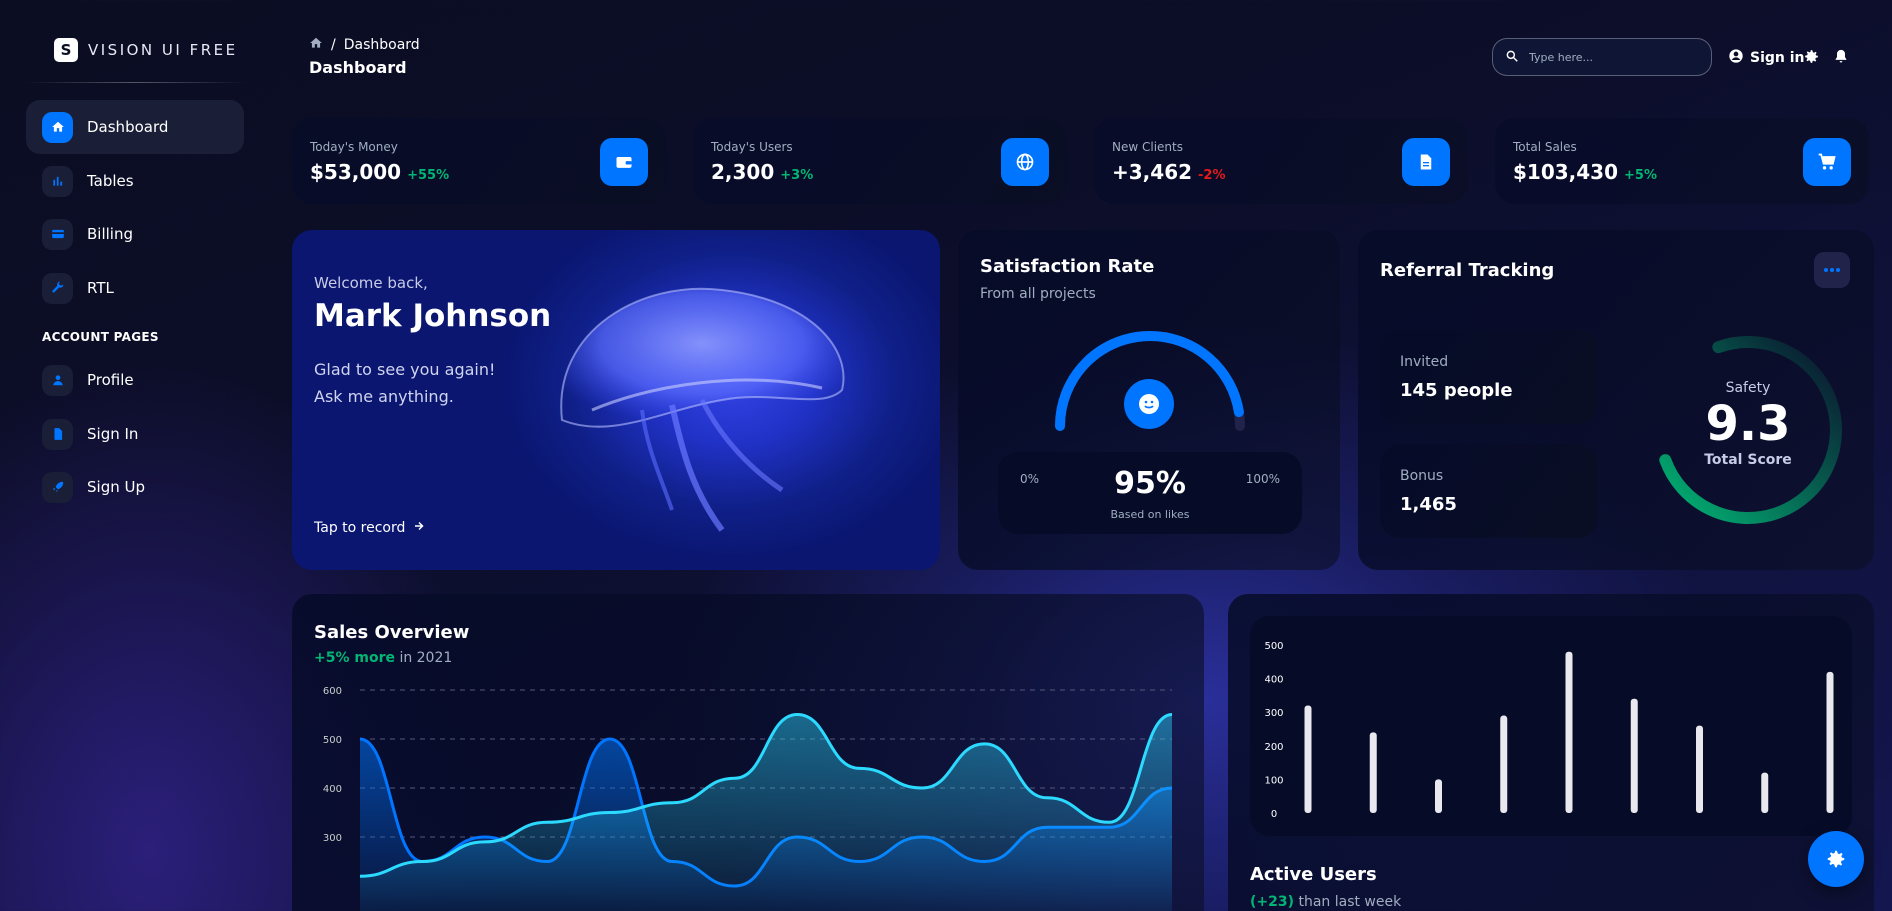 The height and width of the screenshot is (911, 1892). I want to click on sidebar-item-signin: Sign In, so click(135, 434).